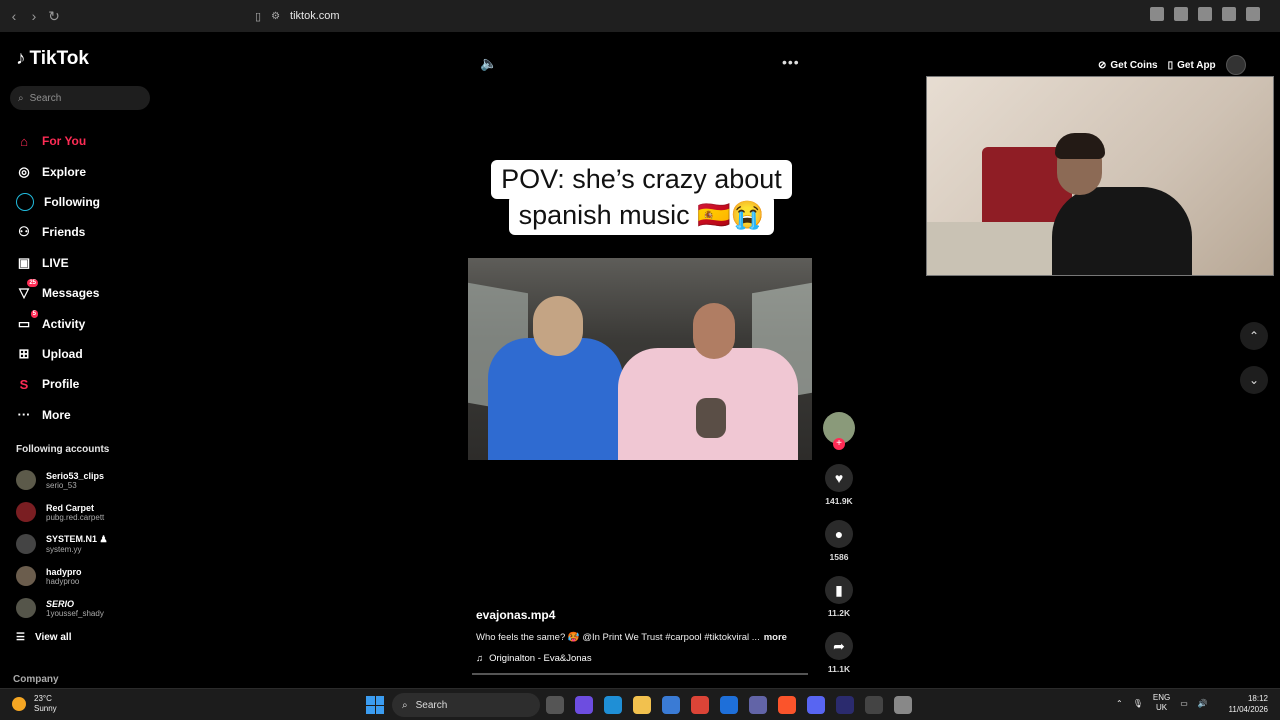 The height and width of the screenshot is (720, 1280). What do you see at coordinates (58, 141) in the screenshot?
I see `menu-item-for-you: ⌂ For You` at bounding box center [58, 141].